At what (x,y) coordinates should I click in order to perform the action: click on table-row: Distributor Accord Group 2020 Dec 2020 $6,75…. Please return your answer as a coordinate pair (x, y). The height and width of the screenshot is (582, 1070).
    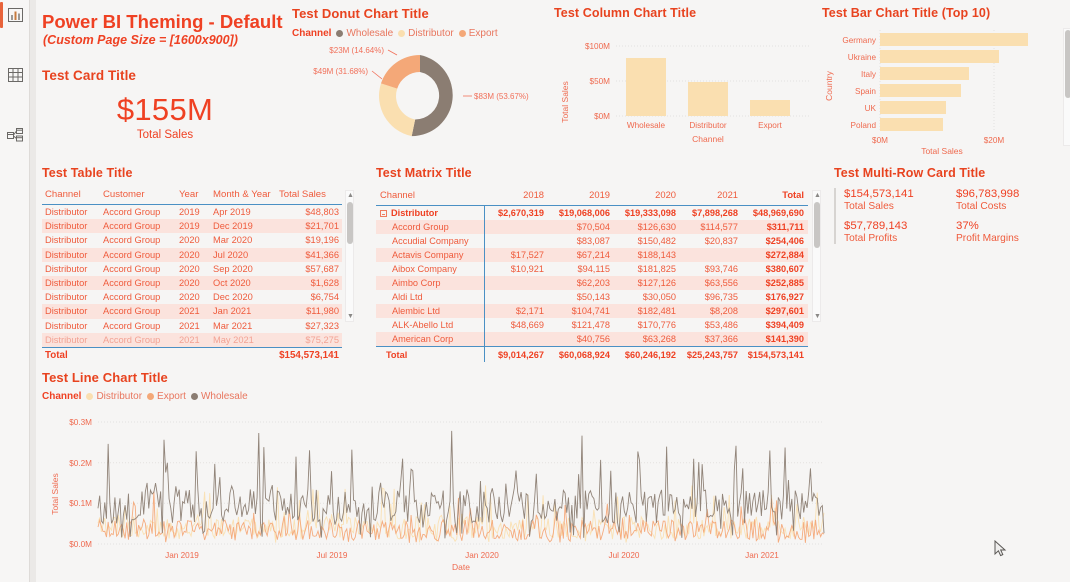
    Looking at the image, I should click on (192, 297).